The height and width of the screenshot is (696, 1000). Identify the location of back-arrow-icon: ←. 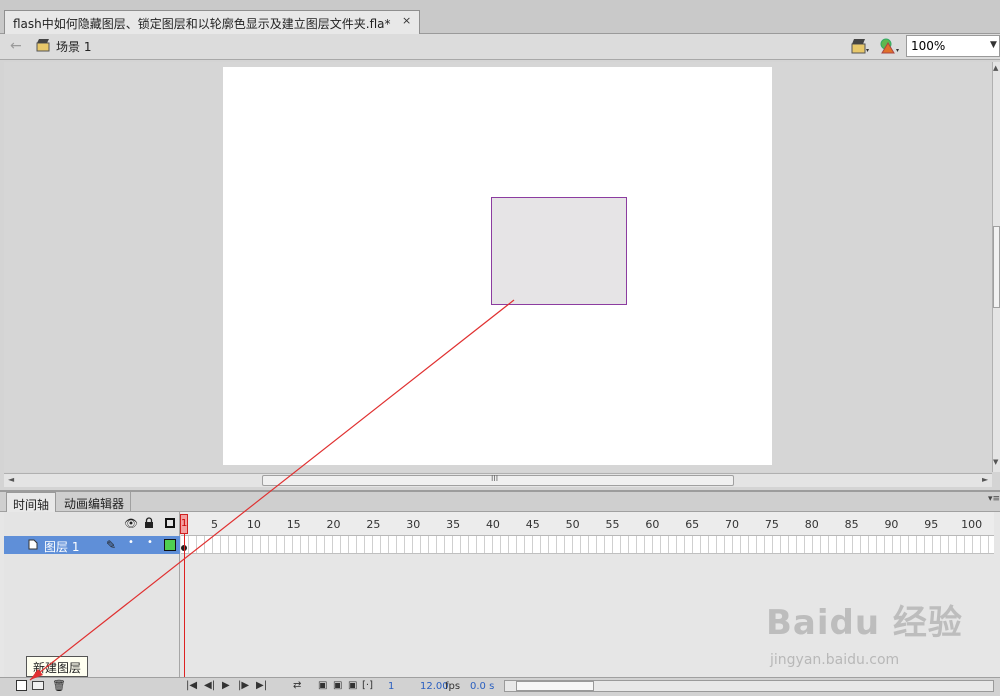
(16, 46).